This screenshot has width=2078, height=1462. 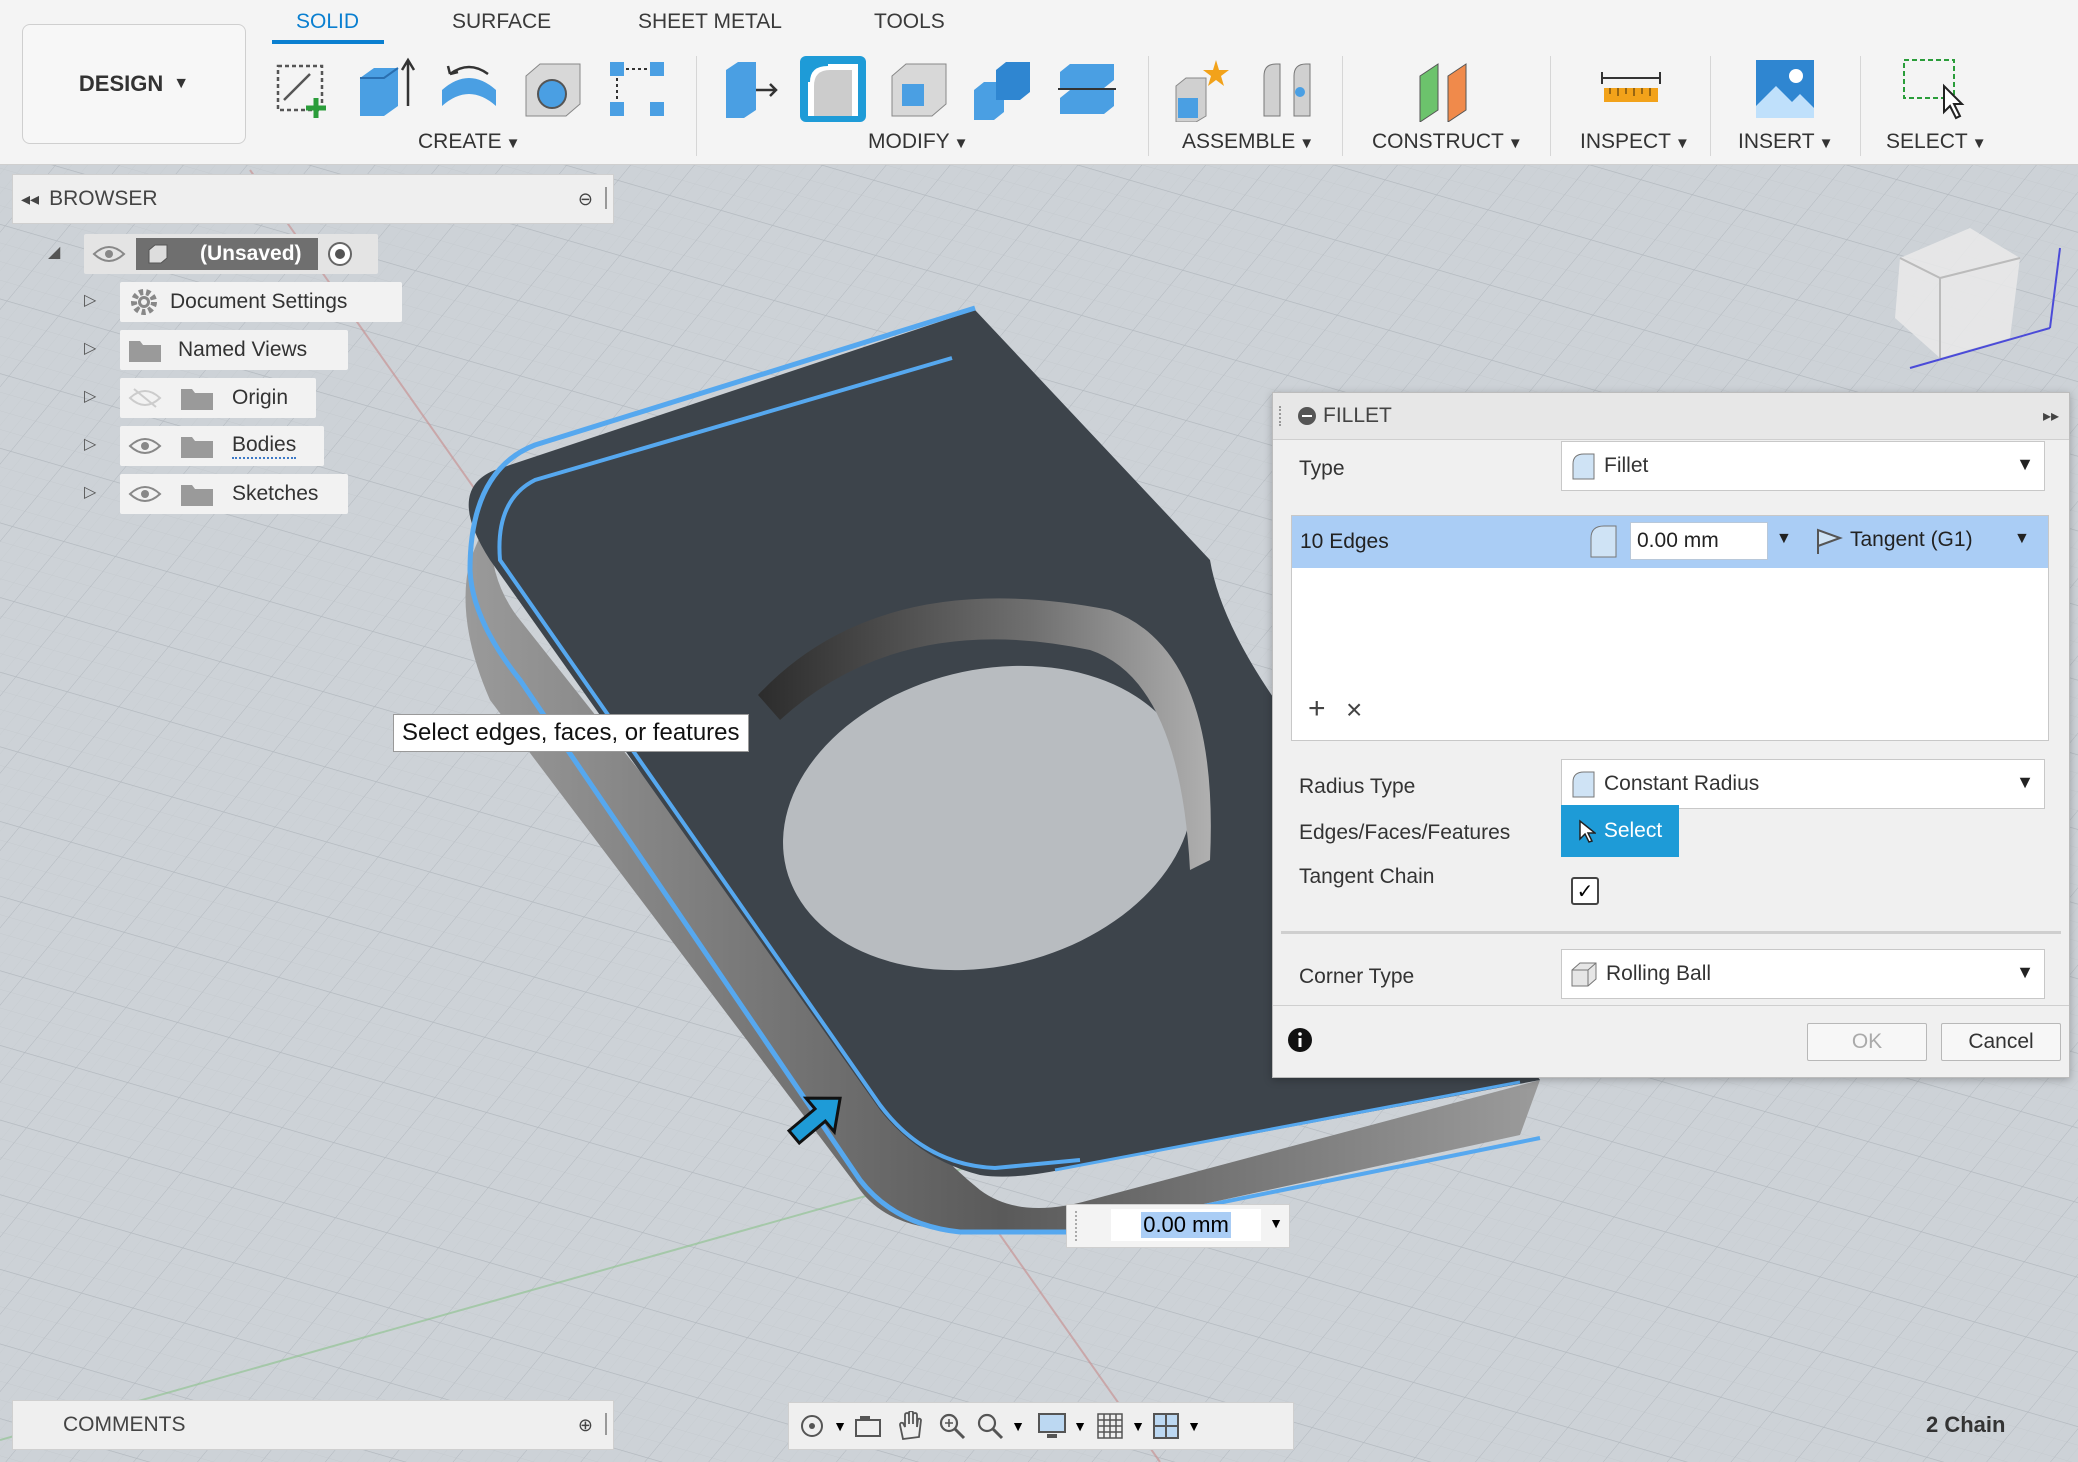 I want to click on edge-radius-input: 0.00 mm, so click(x=1699, y=541).